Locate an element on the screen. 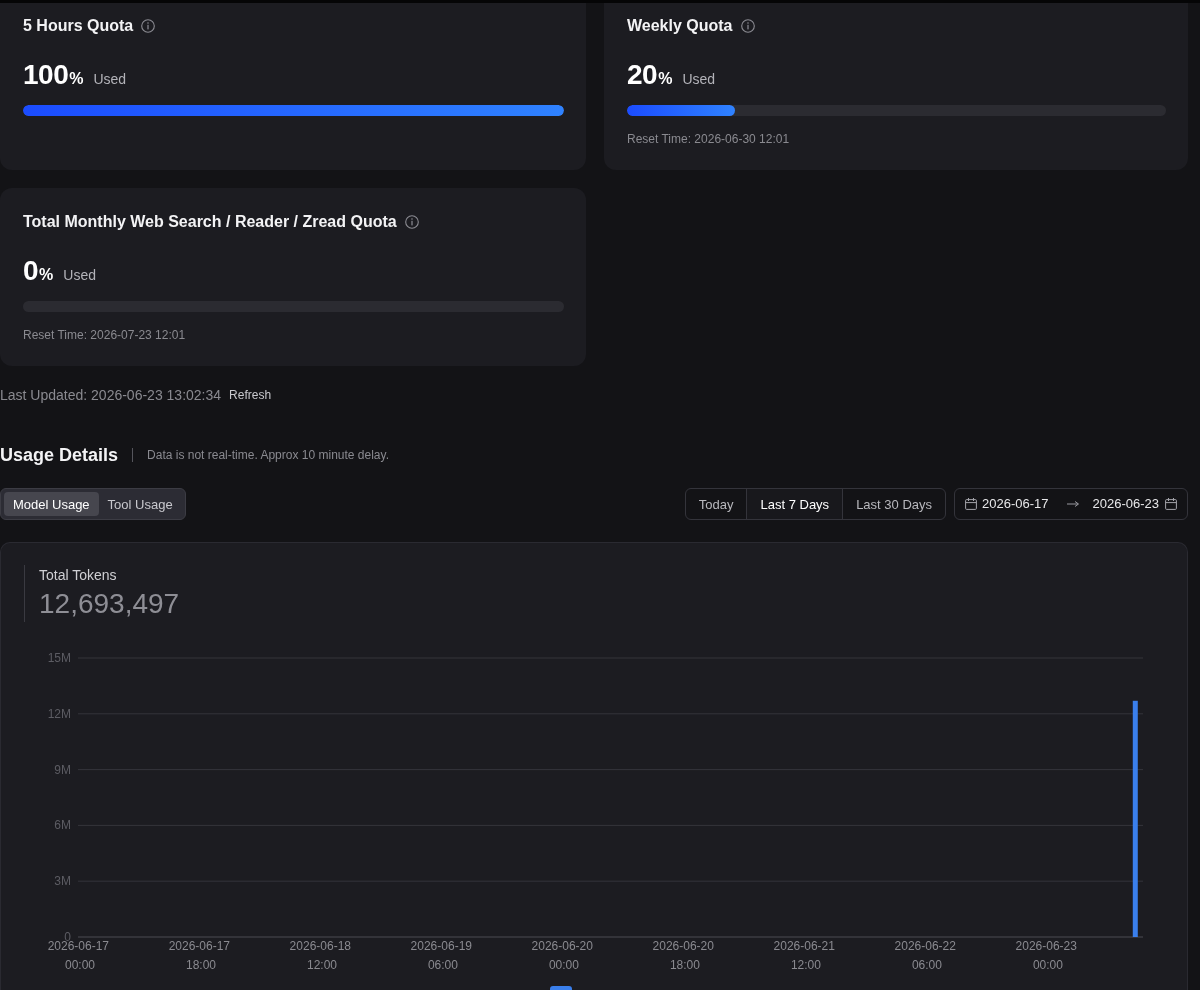 This screenshot has width=1200, height=990. reset-time: Reset Time: 2026-07-23 12:01 is located at coordinates (105, 335).